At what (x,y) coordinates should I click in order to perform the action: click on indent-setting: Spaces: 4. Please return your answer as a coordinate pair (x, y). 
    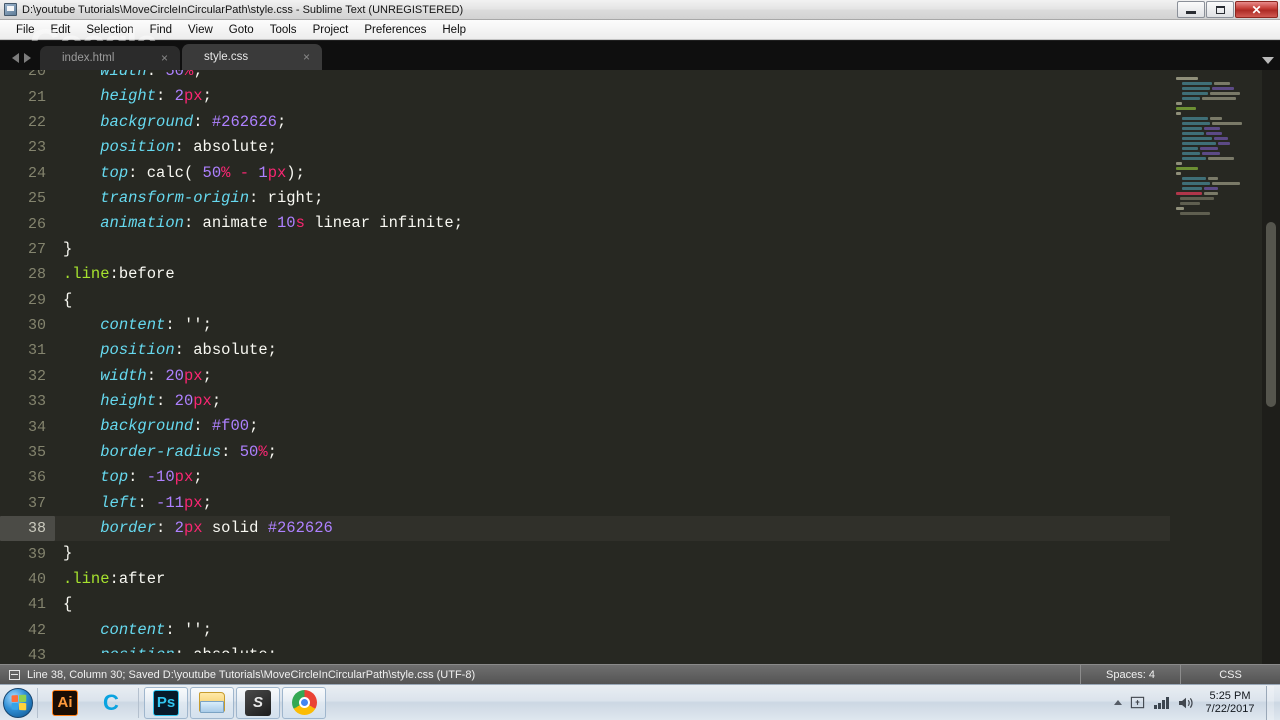
    Looking at the image, I should click on (1130, 674).